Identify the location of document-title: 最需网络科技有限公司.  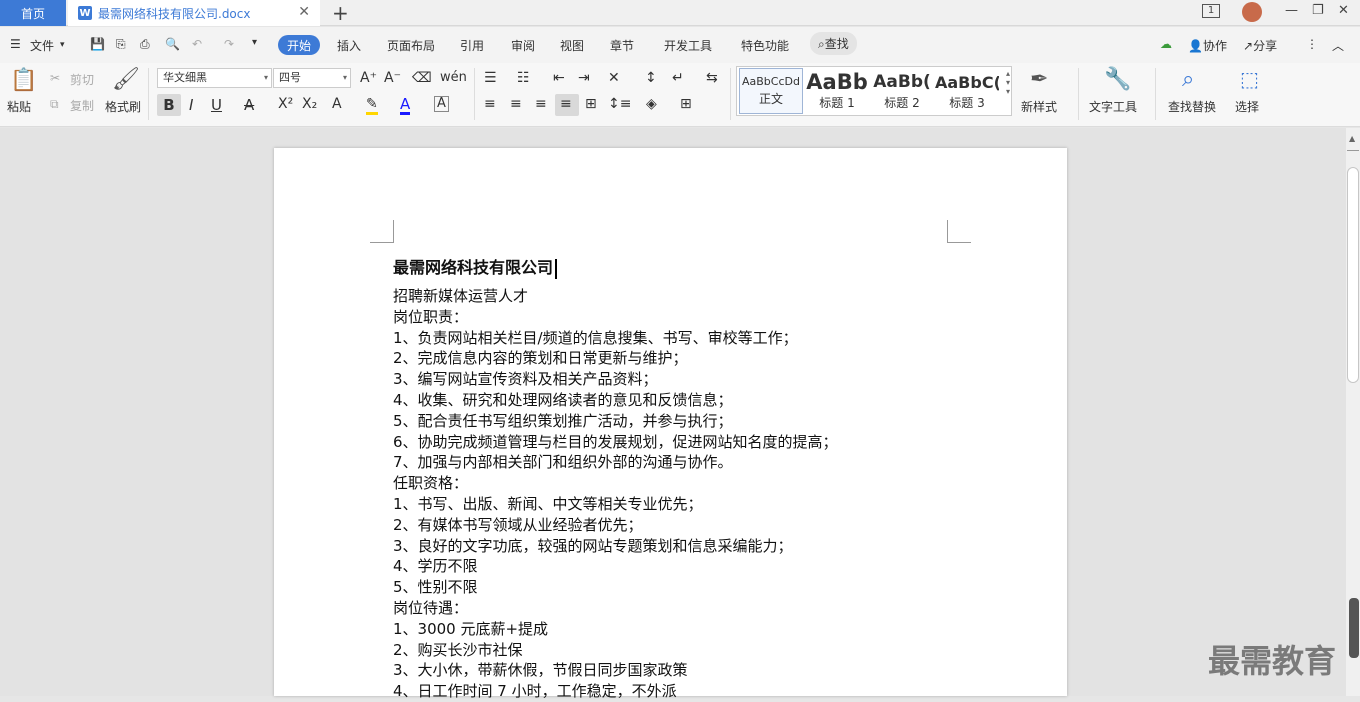
(475, 266).